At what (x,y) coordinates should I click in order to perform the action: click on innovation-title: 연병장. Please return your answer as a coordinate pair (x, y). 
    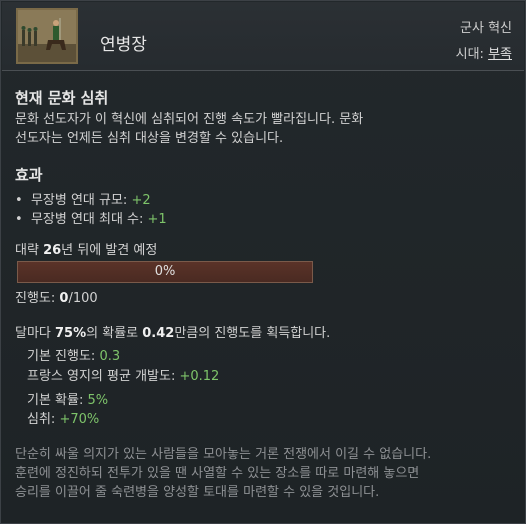
    Looking at the image, I should click on (123, 45).